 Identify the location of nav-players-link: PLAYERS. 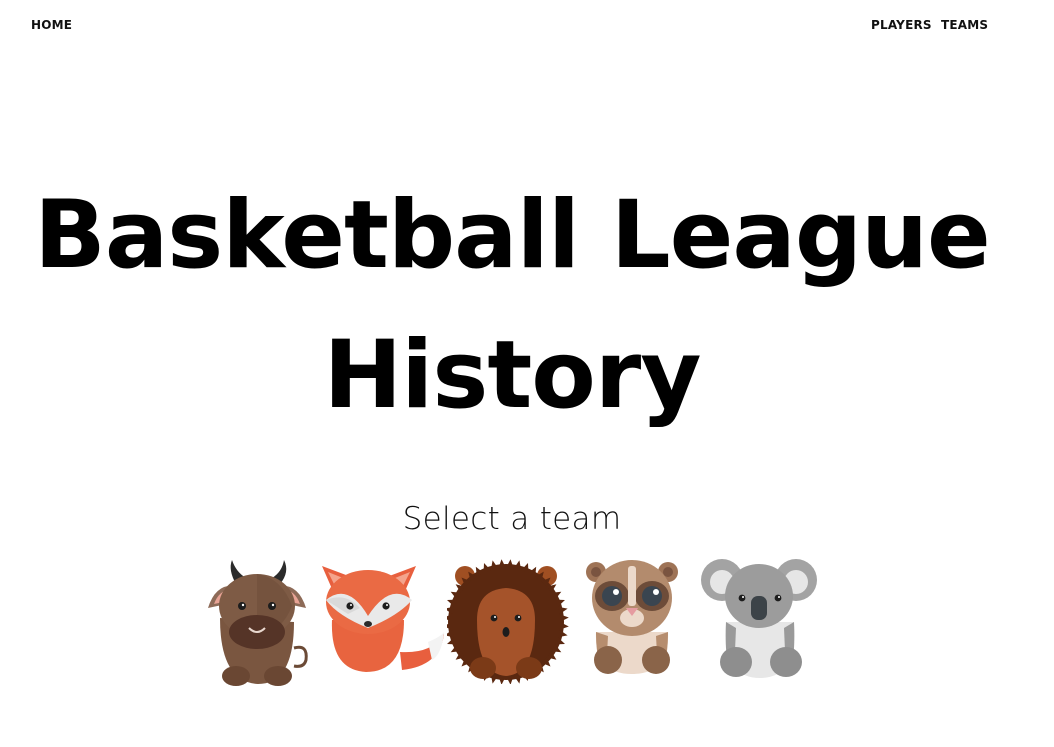
(901, 25).